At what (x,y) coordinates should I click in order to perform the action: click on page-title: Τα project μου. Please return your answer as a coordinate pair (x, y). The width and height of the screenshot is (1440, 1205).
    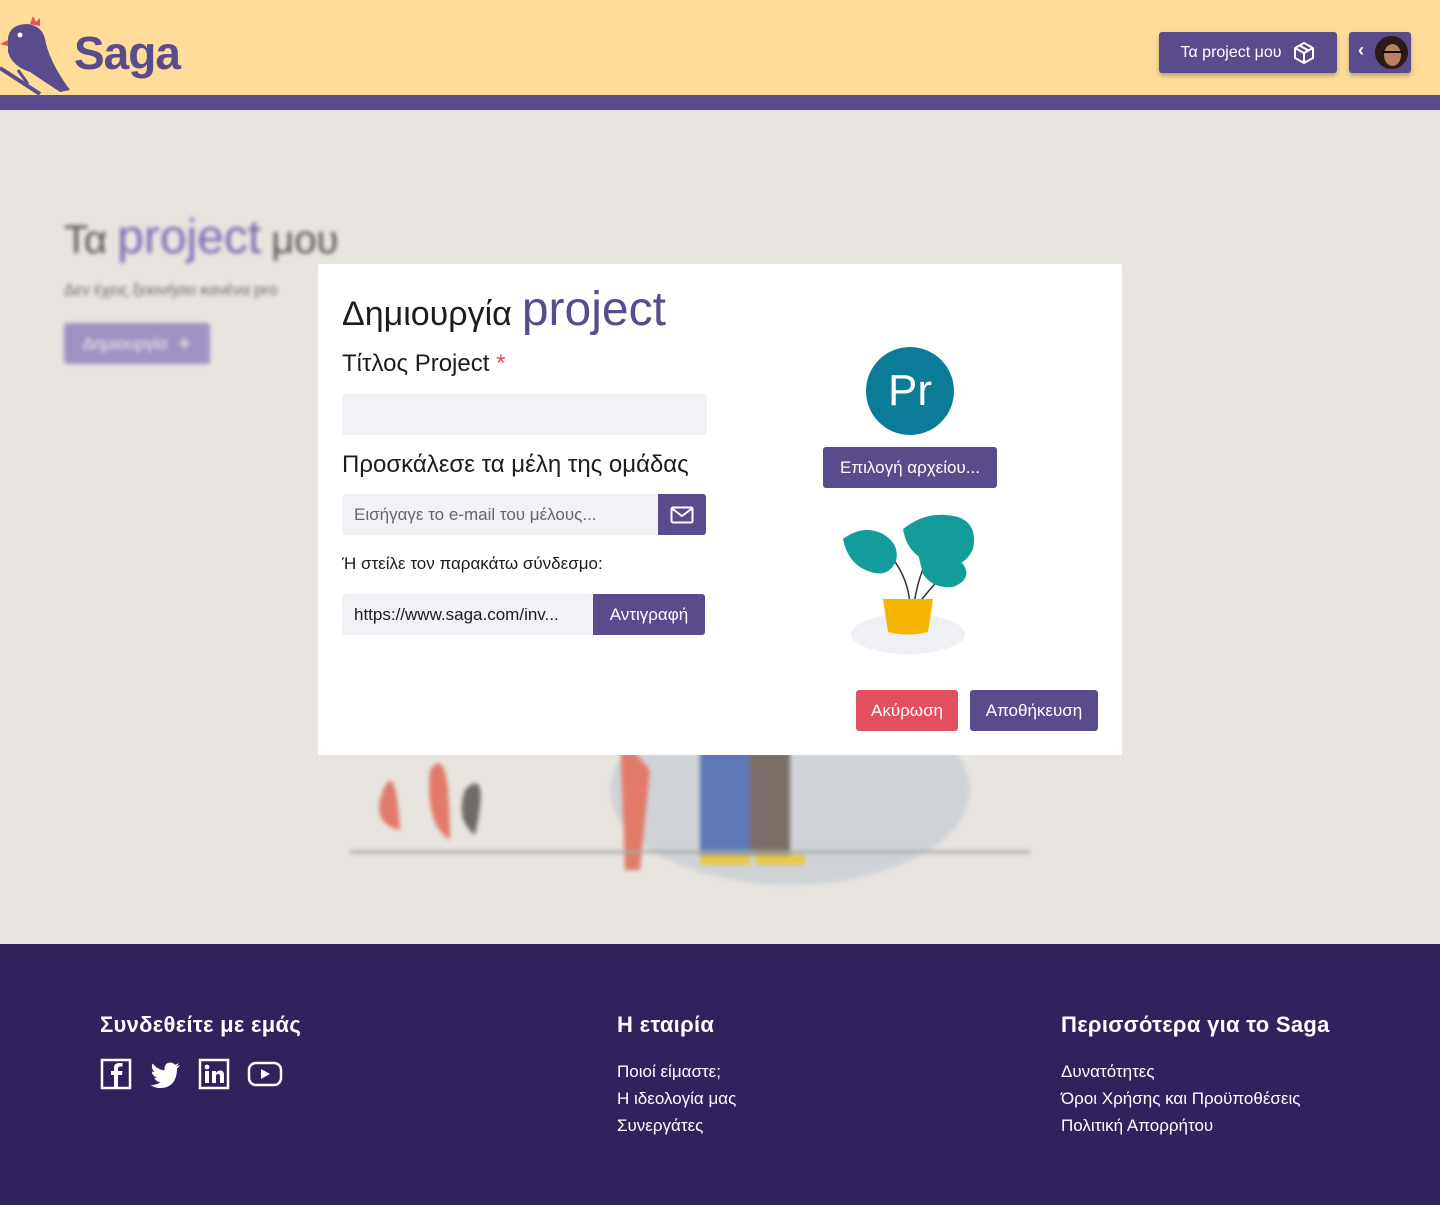
    Looking at the image, I should click on (201, 237).